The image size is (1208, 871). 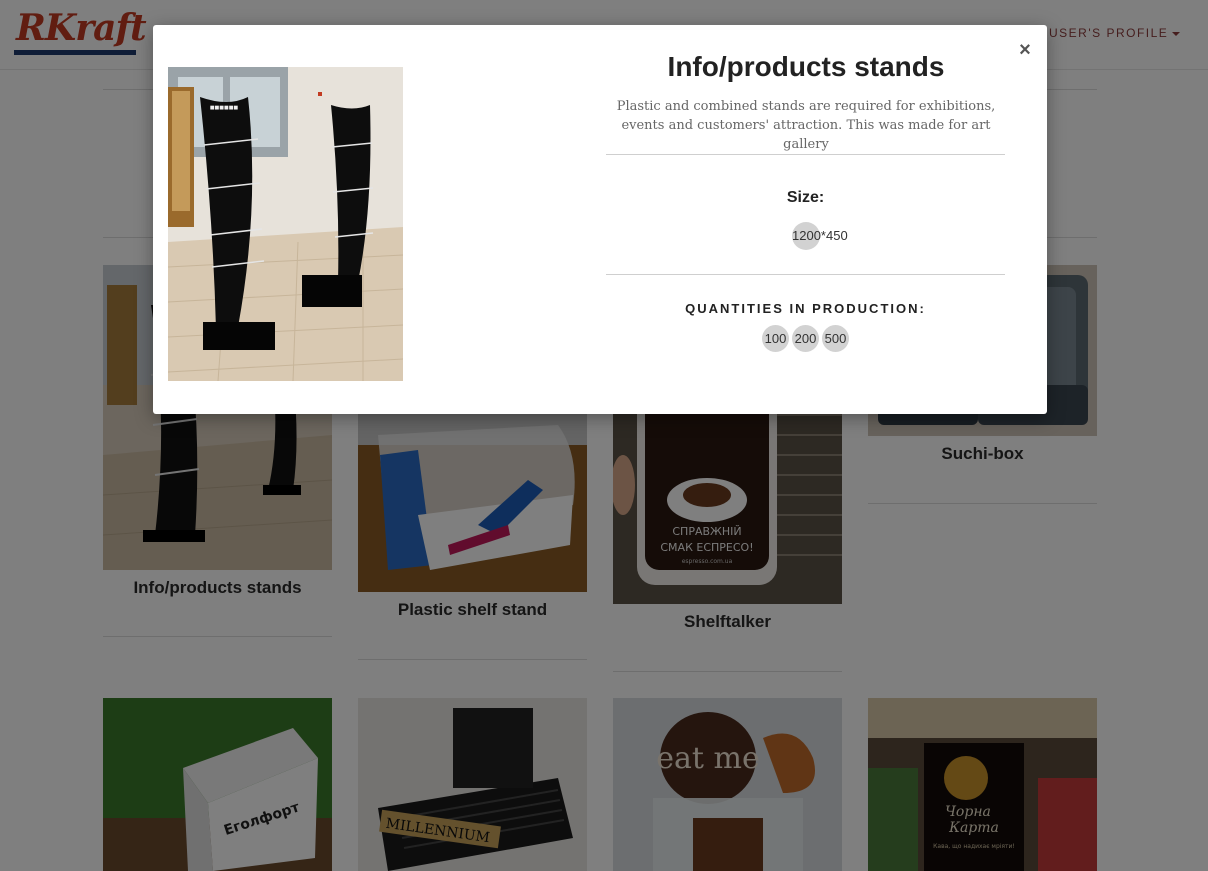 I want to click on size-value: 1200*450, so click(x=820, y=235).